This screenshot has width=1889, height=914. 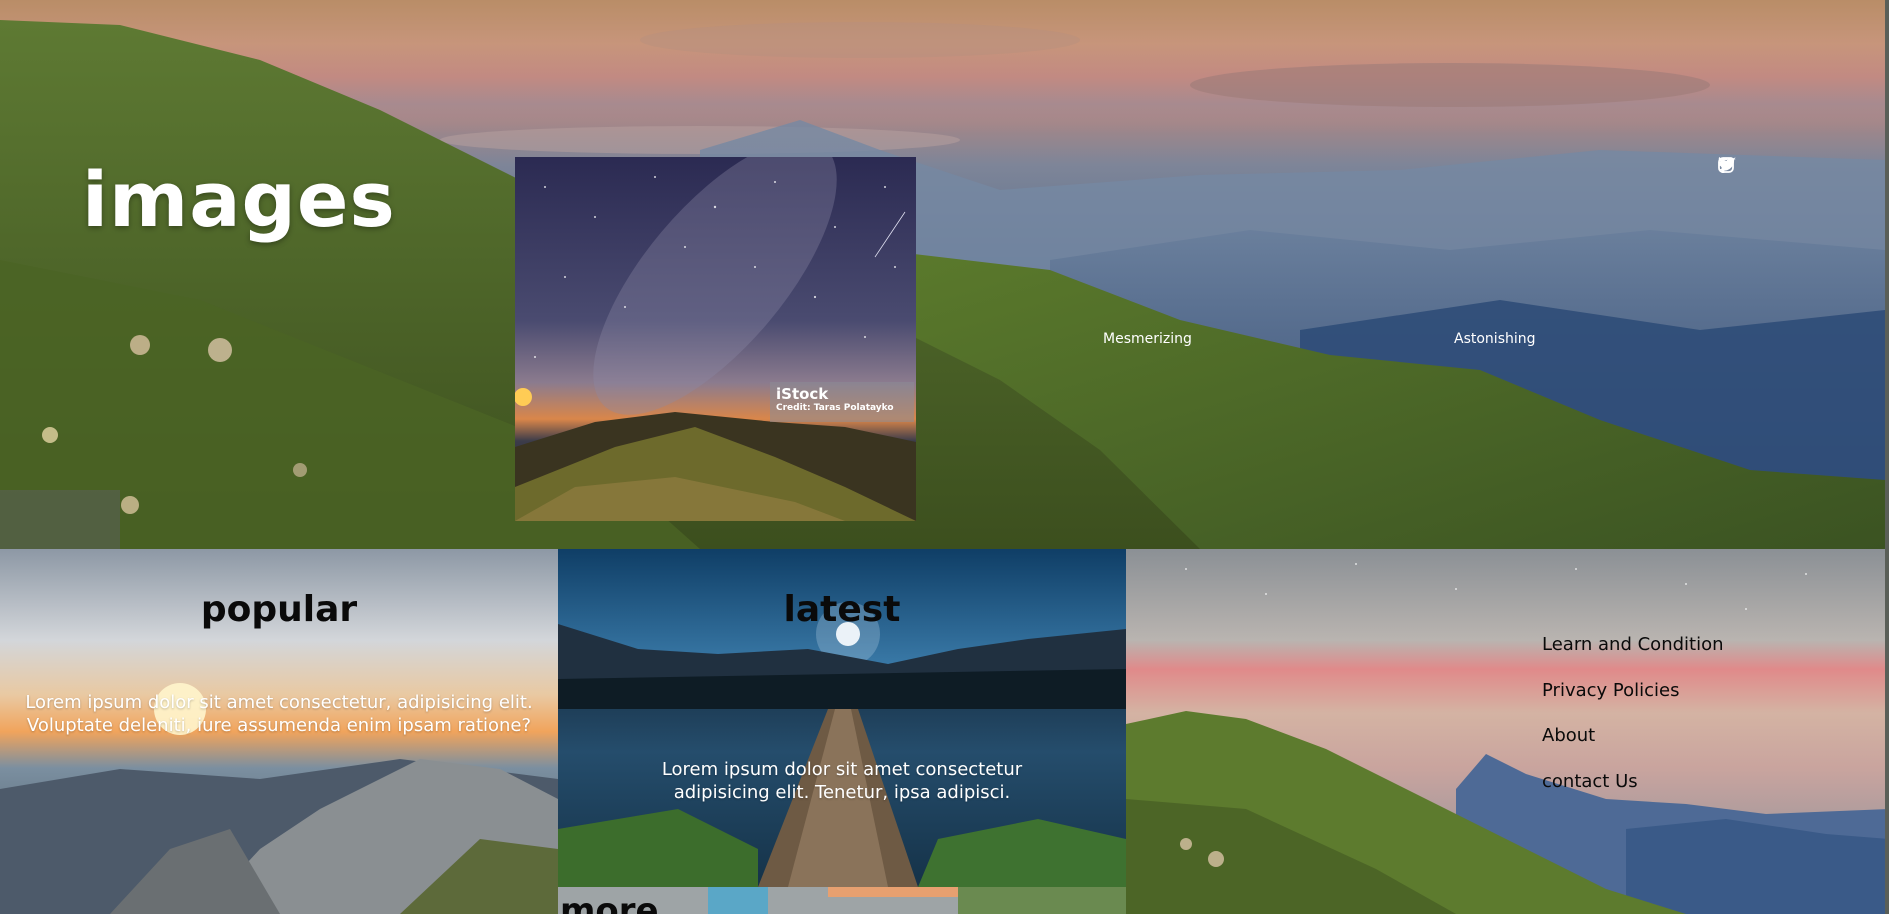 I want to click on watermark-brand: iStock, so click(x=802, y=394).